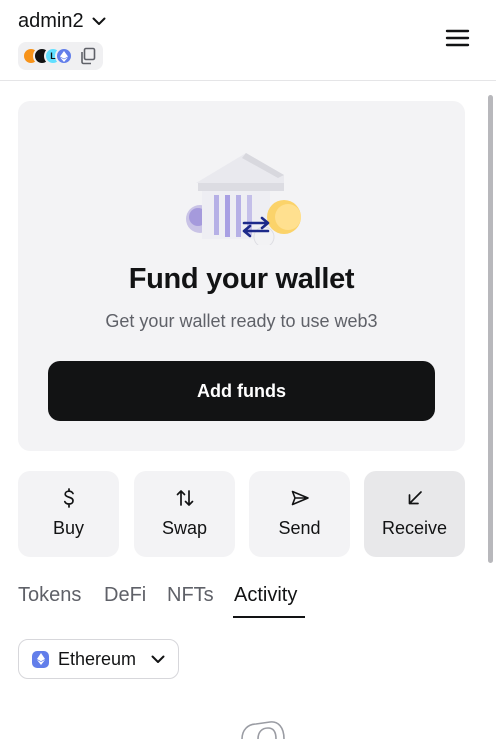 The height and width of the screenshot is (739, 496). What do you see at coordinates (248, 40) in the screenshot?
I see `app-header: admin2 L` at bounding box center [248, 40].